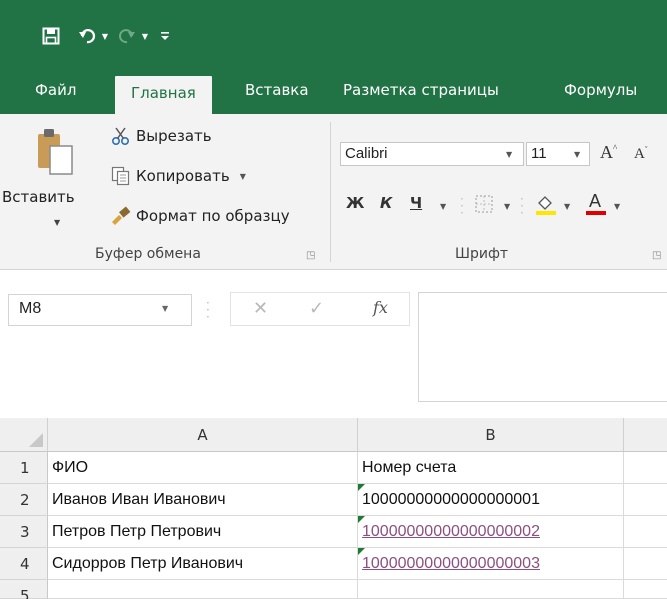  I want to click on format-painter-label: Формат по образцу, so click(213, 216).